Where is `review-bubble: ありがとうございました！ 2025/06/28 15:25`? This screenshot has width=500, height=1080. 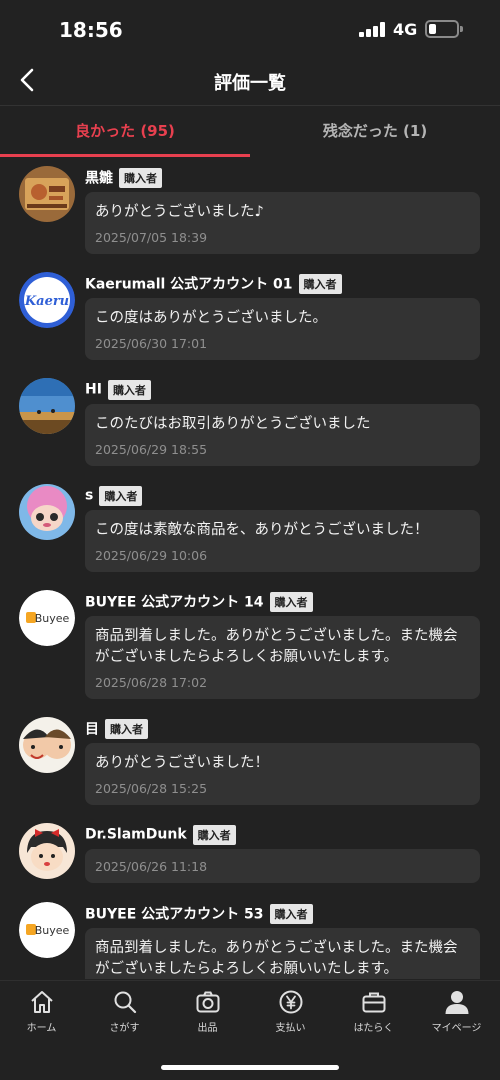 review-bubble: ありがとうございました！ 2025/06/28 15:25 is located at coordinates (282, 774).